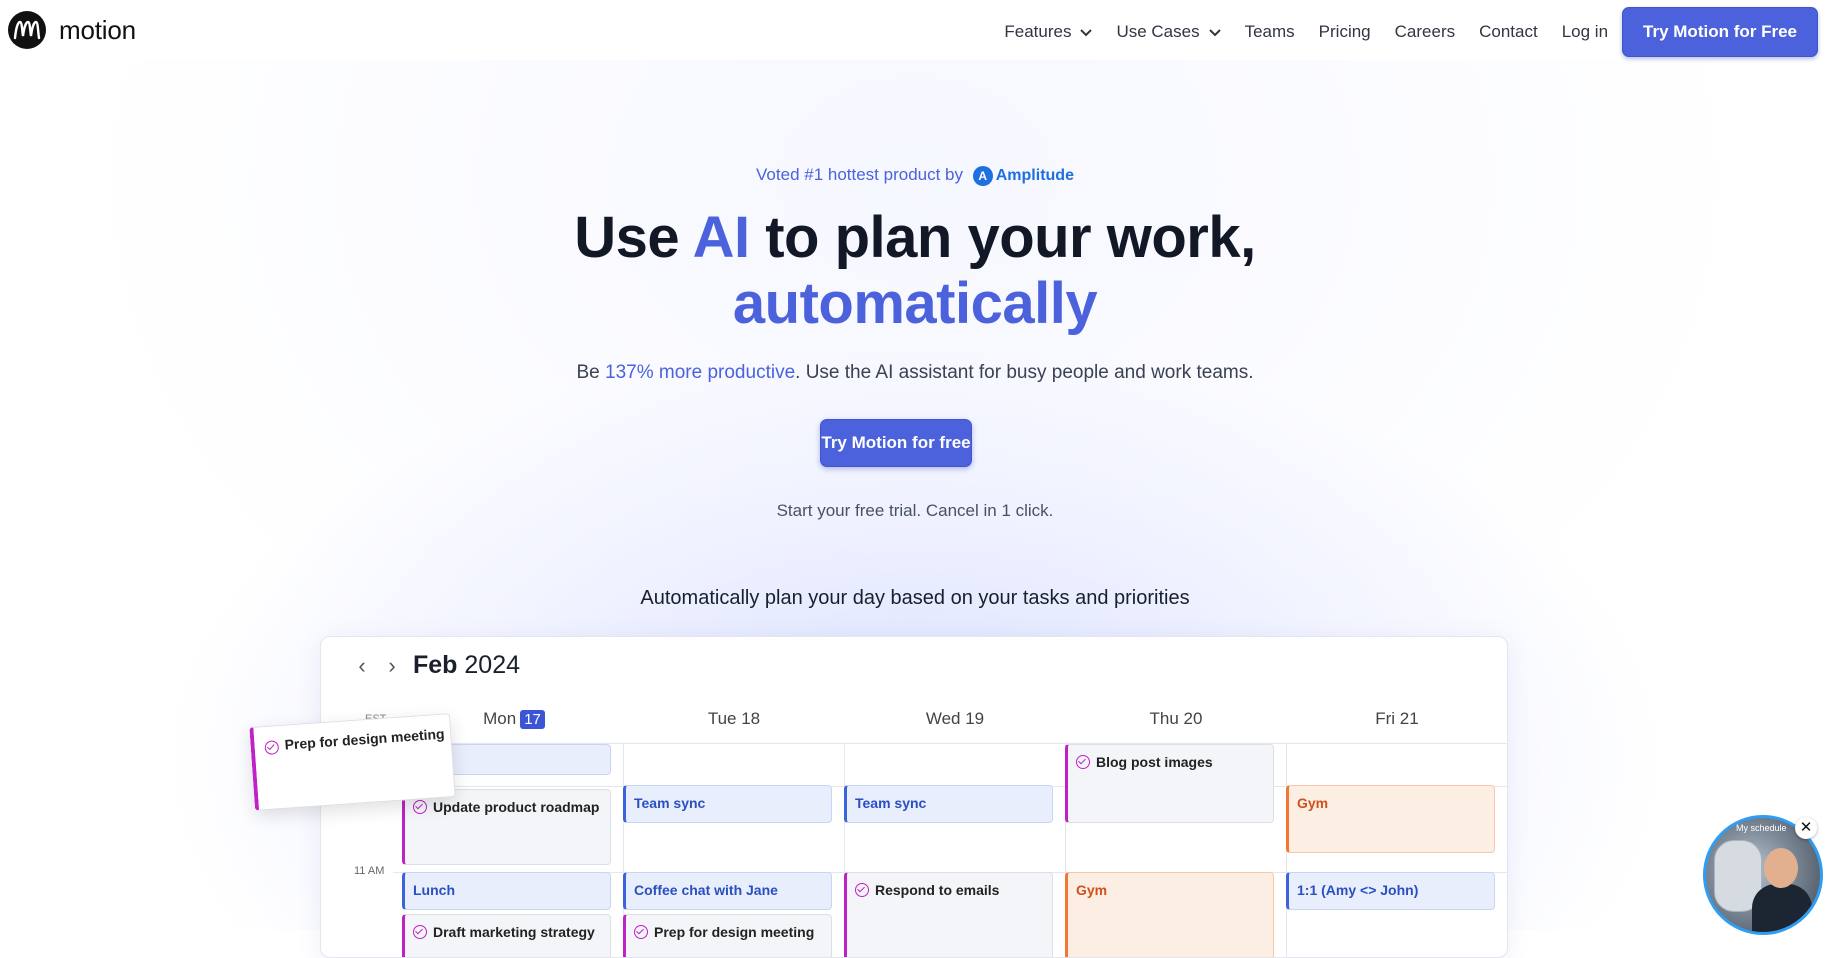 The width and height of the screenshot is (1830, 958). I want to click on voted-text: Voted #1 hottest product by, so click(860, 174).